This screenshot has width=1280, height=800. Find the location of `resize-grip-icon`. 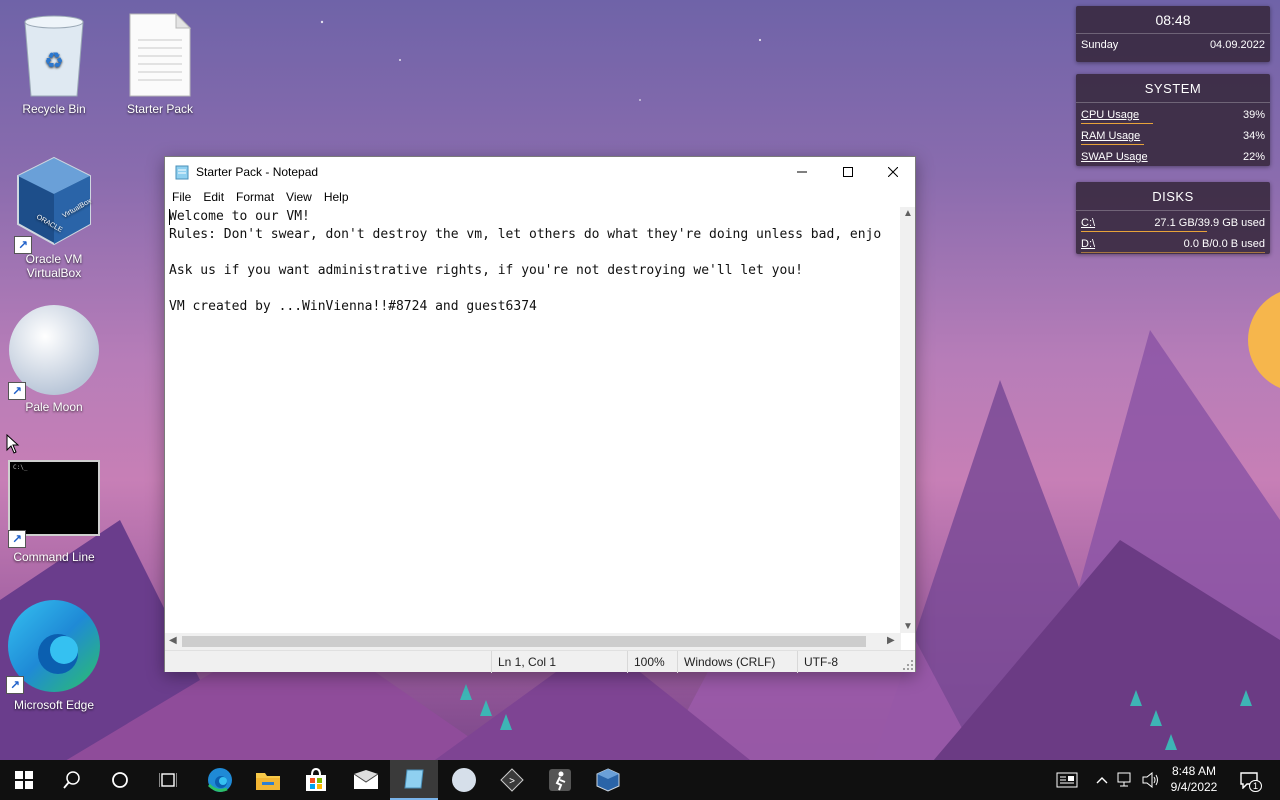

resize-grip-icon is located at coordinates (908, 665).